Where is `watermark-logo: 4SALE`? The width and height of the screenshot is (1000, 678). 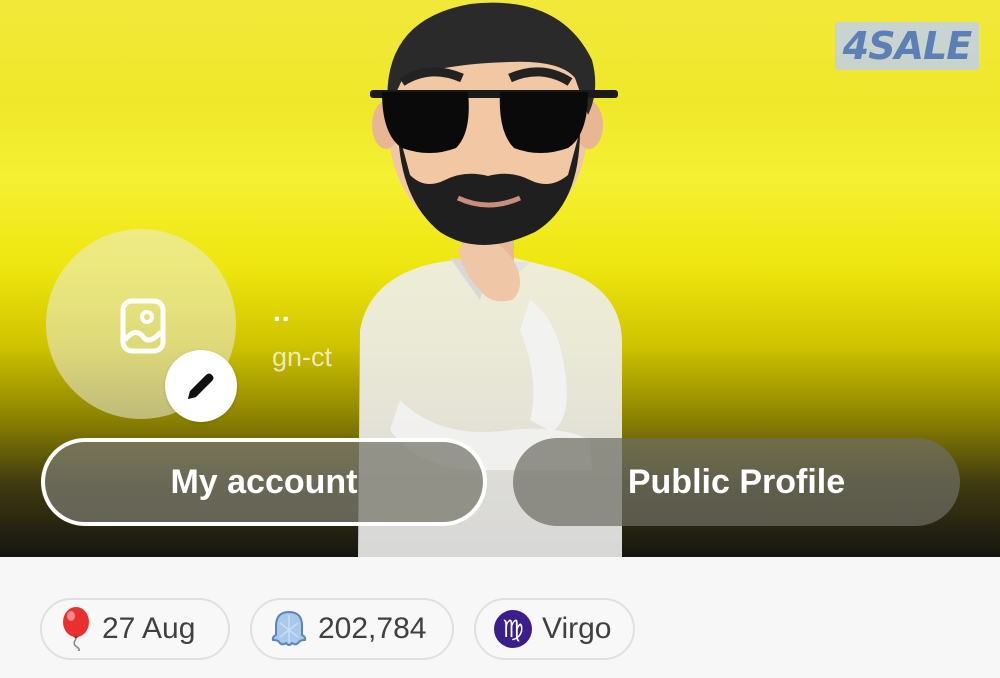 watermark-logo: 4SALE is located at coordinates (907, 46).